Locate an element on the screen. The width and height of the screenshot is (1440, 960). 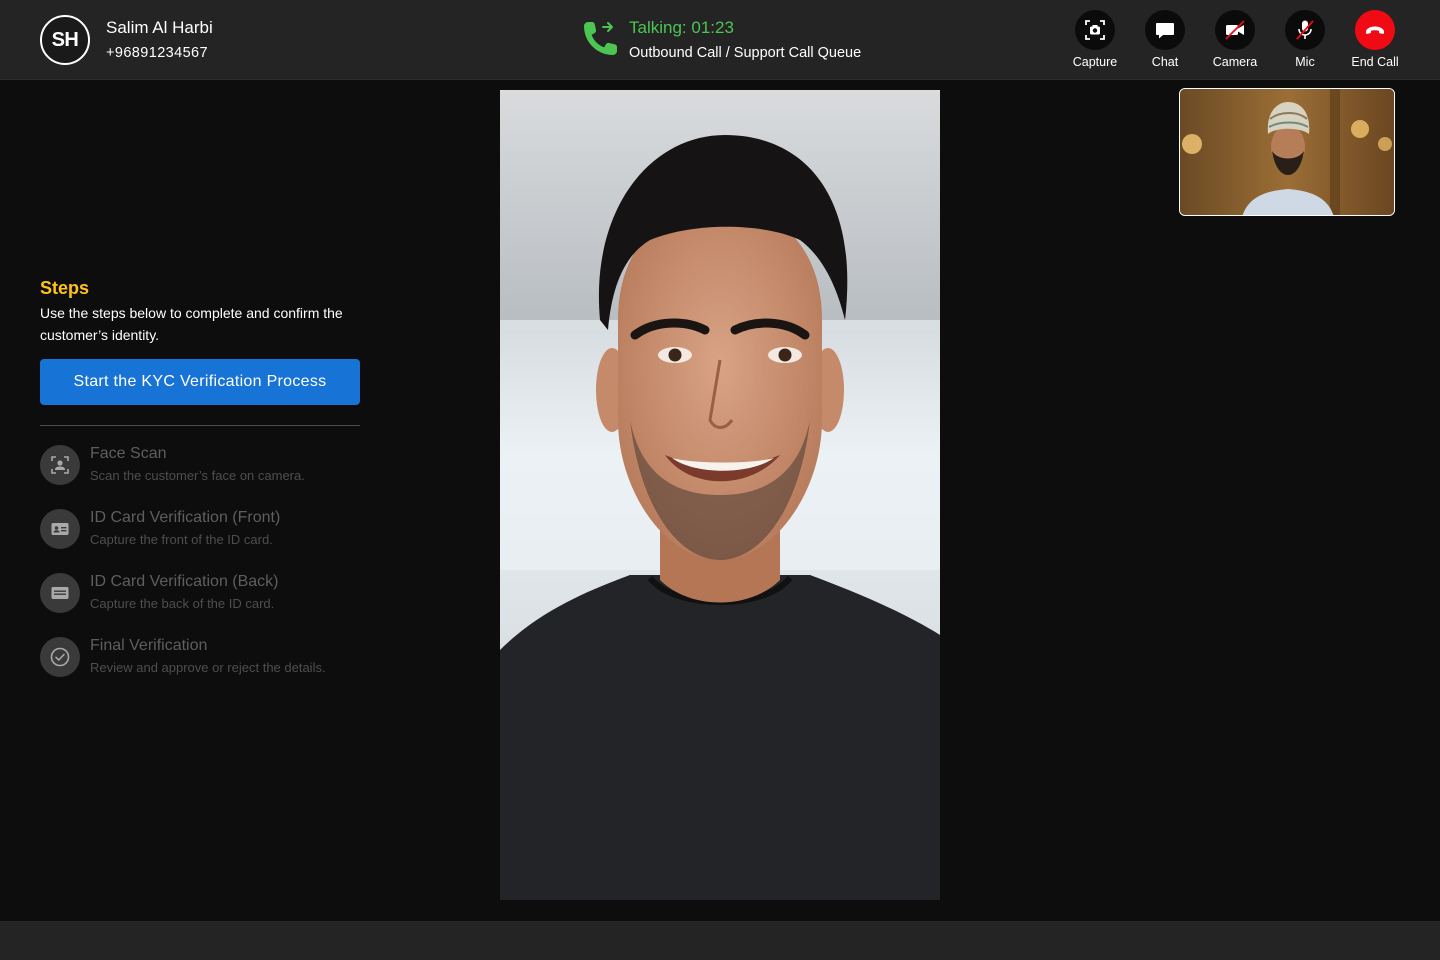
agent-video-feed is located at coordinates (1287, 152).